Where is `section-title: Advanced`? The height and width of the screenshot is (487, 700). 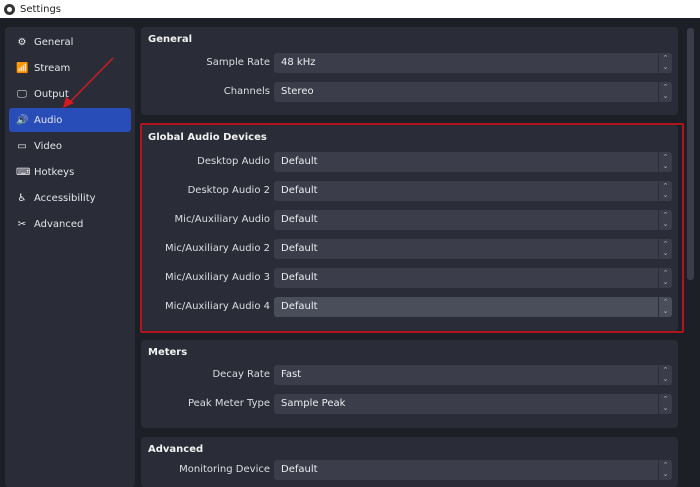
section-title: Advanced is located at coordinates (176, 449).